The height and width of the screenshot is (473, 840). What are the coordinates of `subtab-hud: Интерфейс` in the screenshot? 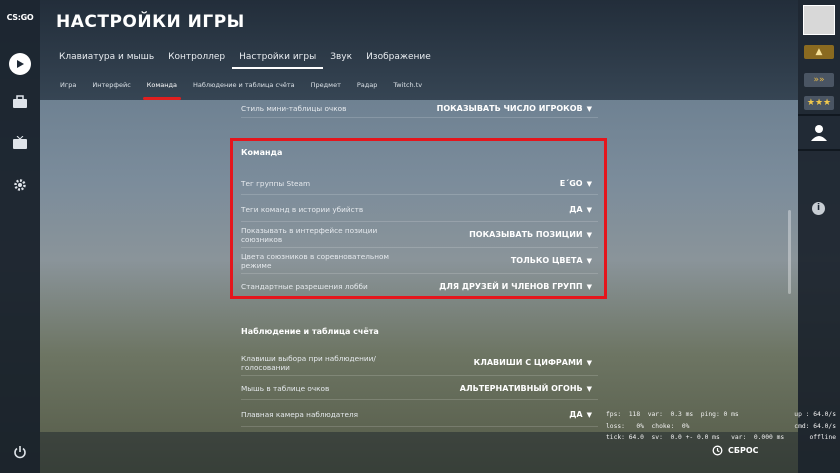 It's located at (111, 85).